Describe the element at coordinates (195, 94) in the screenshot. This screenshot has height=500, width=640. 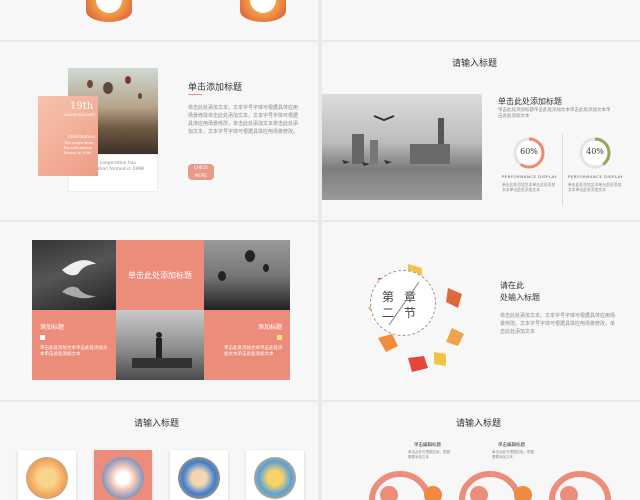
I see `title-underline` at that location.